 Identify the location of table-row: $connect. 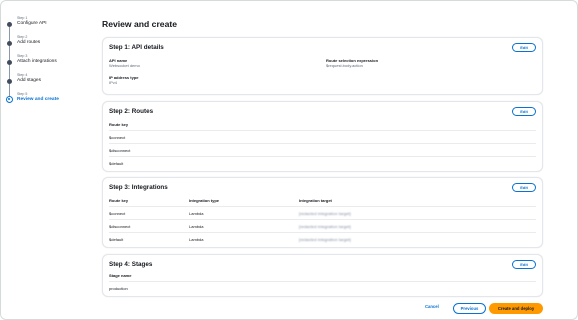
(322, 137).